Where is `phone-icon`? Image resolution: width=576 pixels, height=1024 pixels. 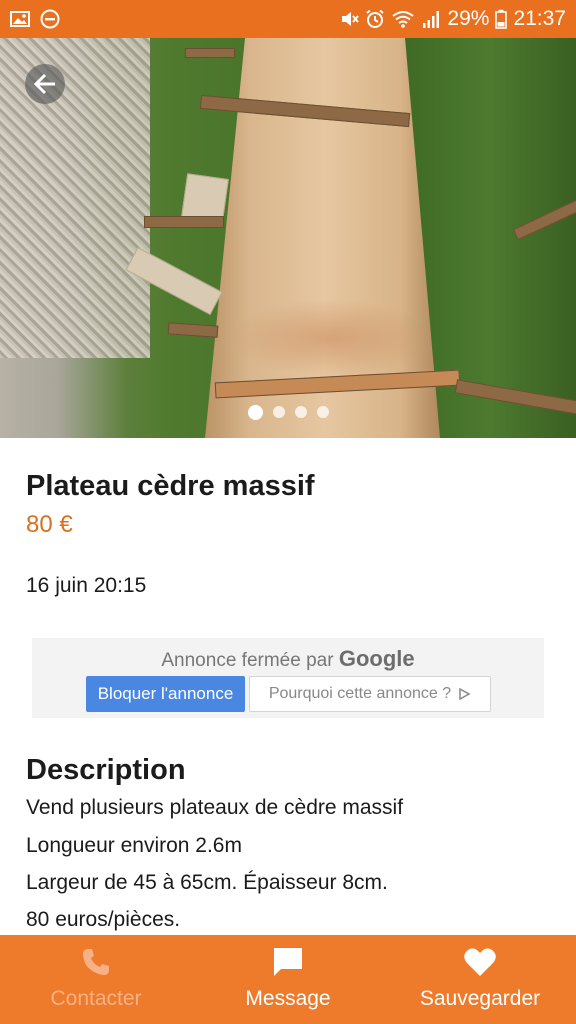 phone-icon is located at coordinates (96, 962).